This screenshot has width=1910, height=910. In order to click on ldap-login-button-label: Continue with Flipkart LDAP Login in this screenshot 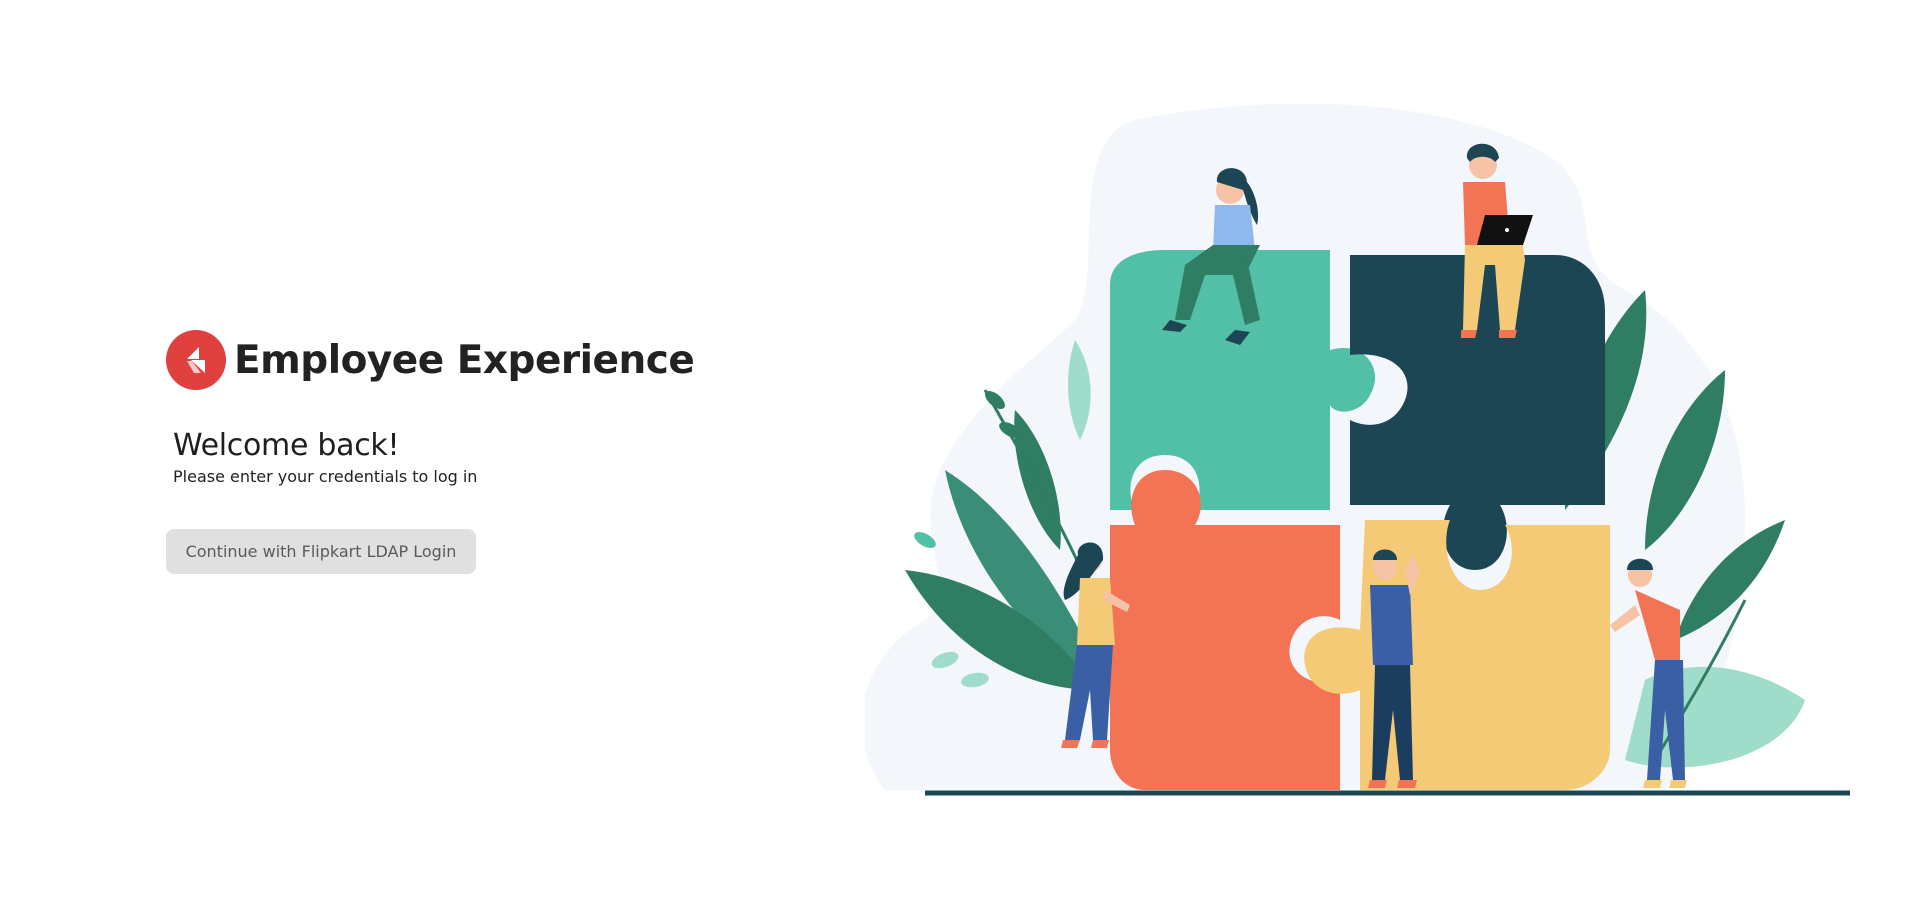, I will do `click(321, 551)`.